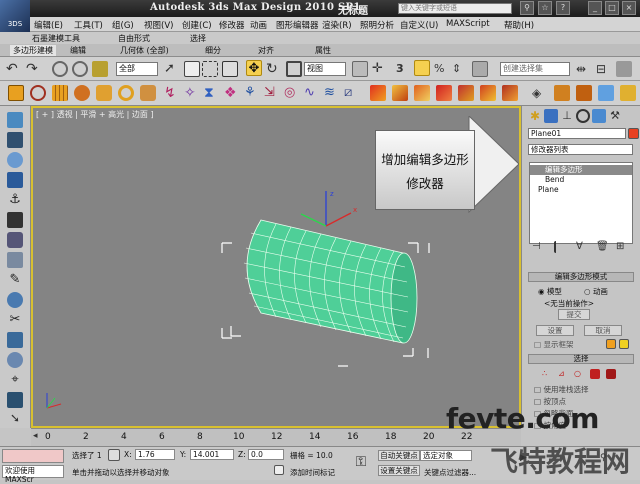 Image resolution: width=640 pixels, height=484 pixels. What do you see at coordinates (624, 69) in the screenshot?
I see `layer-icon` at bounding box center [624, 69].